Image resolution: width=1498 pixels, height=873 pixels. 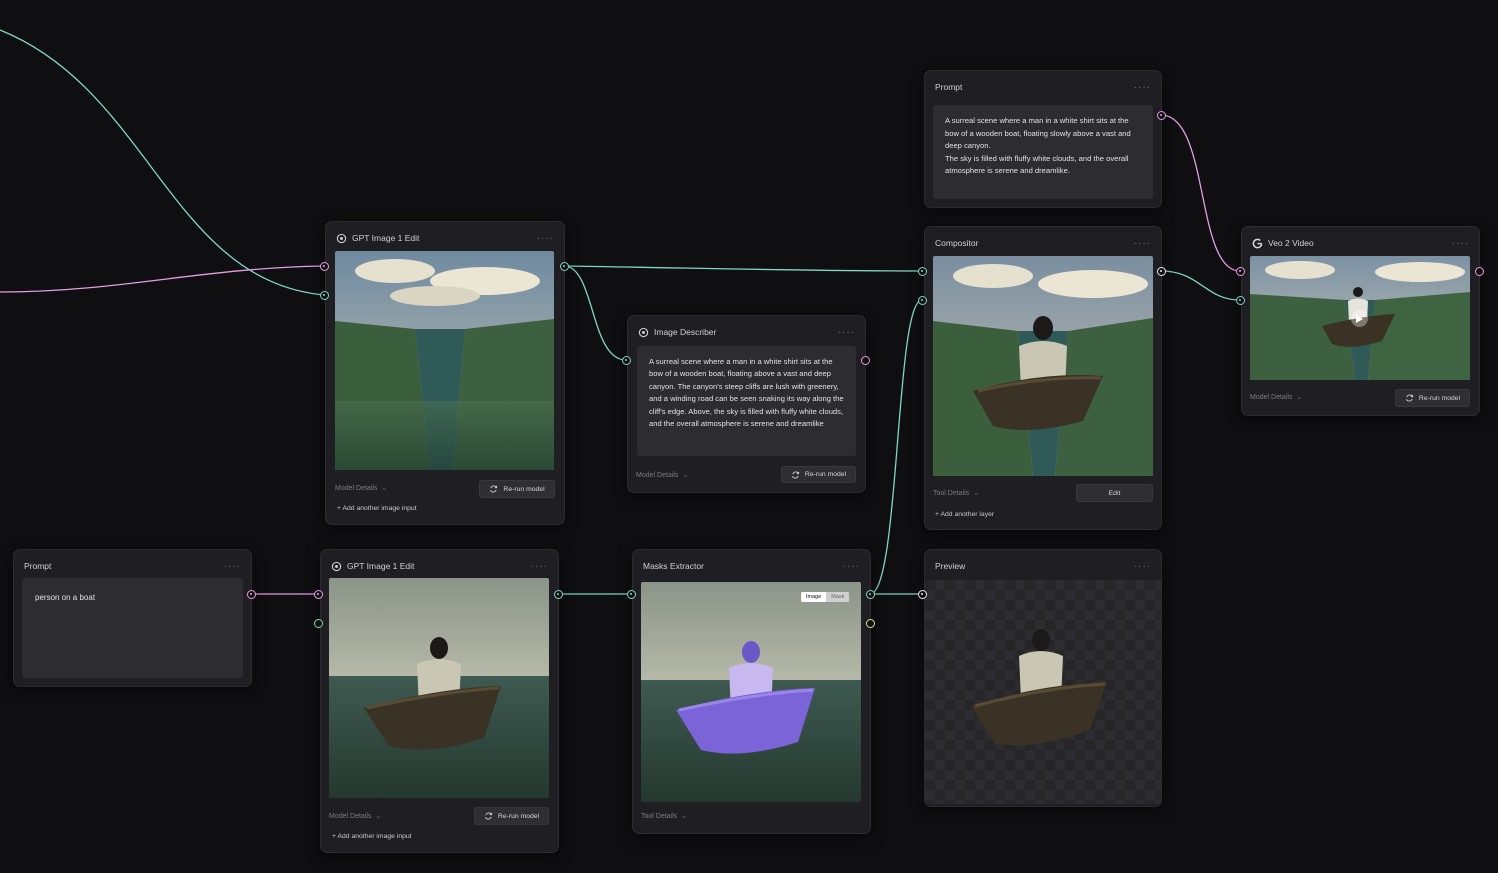 I want to click on masks-output-port-image, so click(x=870, y=594).